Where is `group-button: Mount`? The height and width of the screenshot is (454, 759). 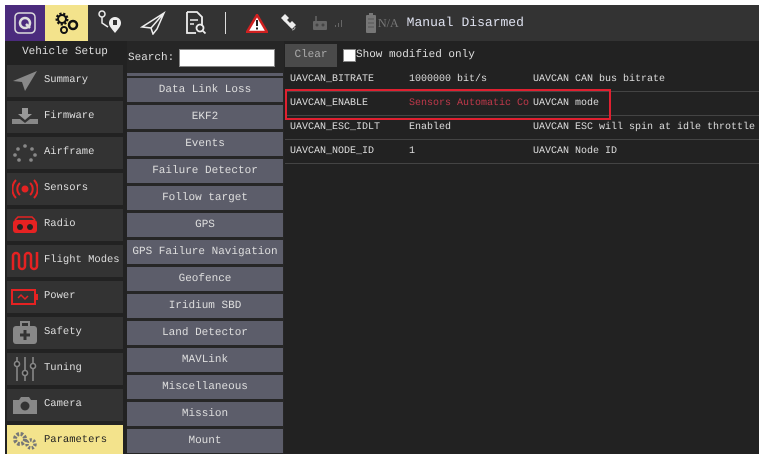 group-button: Mount is located at coordinates (205, 441).